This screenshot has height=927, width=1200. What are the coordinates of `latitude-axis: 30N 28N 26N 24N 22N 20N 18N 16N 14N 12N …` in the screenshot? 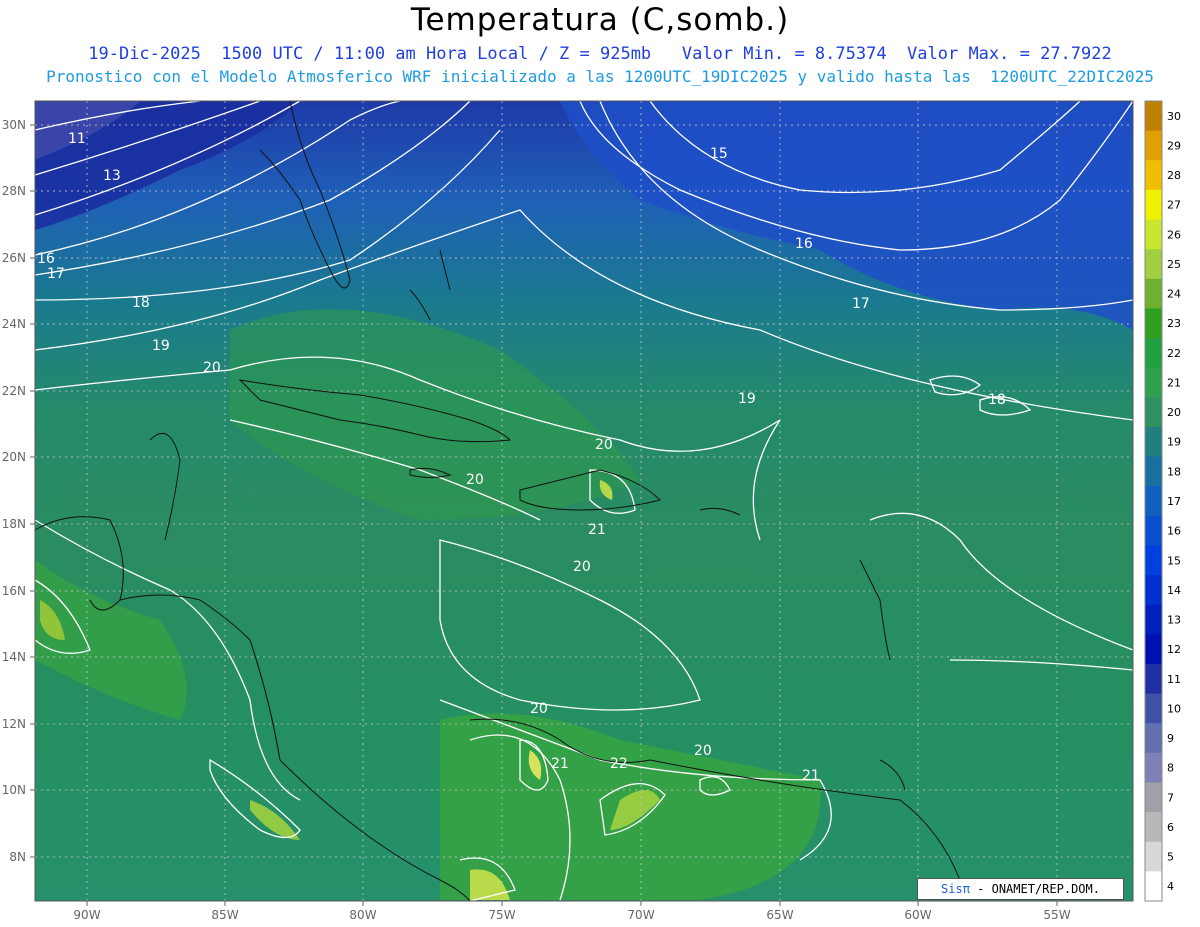 It's located at (14, 491).